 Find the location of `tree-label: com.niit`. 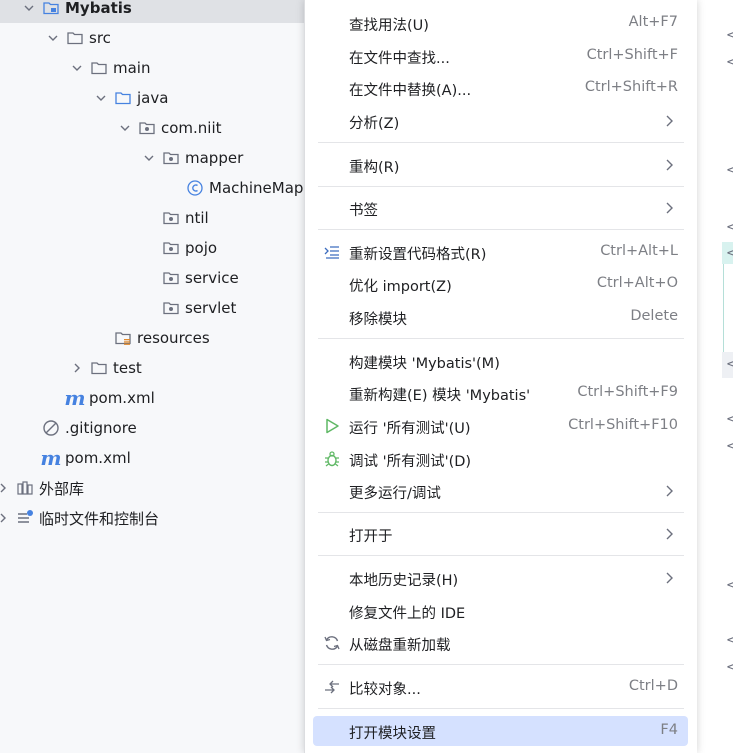

tree-label: com.niit is located at coordinates (191, 128).